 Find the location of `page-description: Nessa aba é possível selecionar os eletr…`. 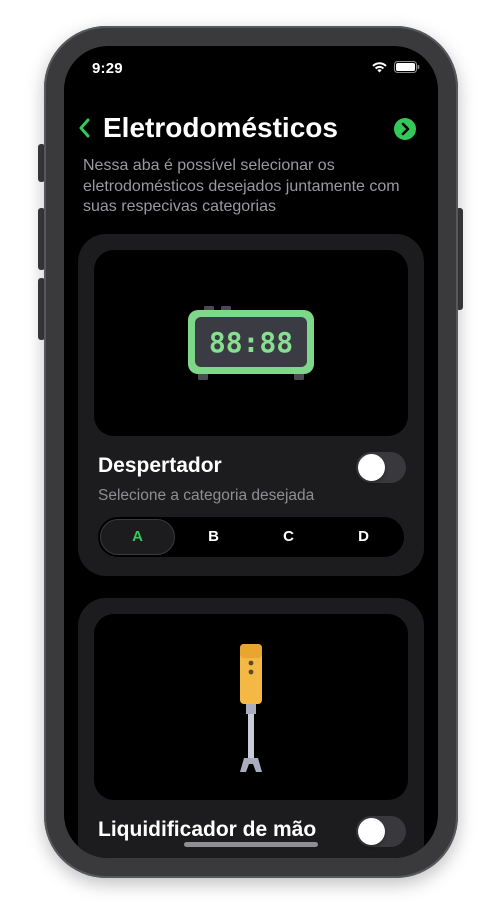

page-description: Nessa aba é possível selecionar os eletr… is located at coordinates (241, 186).